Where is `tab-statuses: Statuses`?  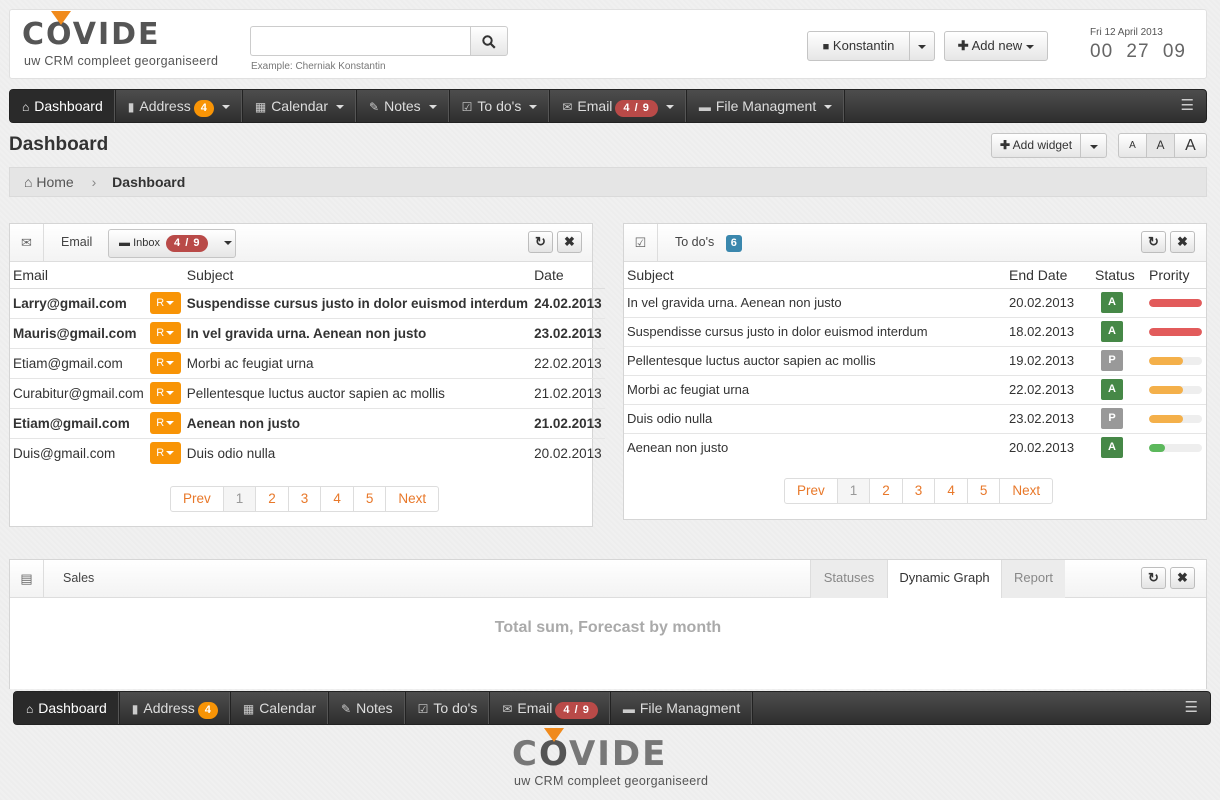
tab-statuses: Statuses is located at coordinates (848, 579).